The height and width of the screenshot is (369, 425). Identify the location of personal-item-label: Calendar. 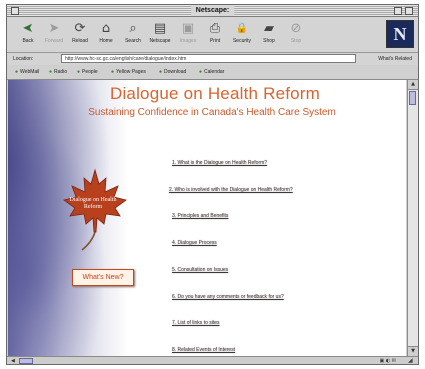
(214, 72).